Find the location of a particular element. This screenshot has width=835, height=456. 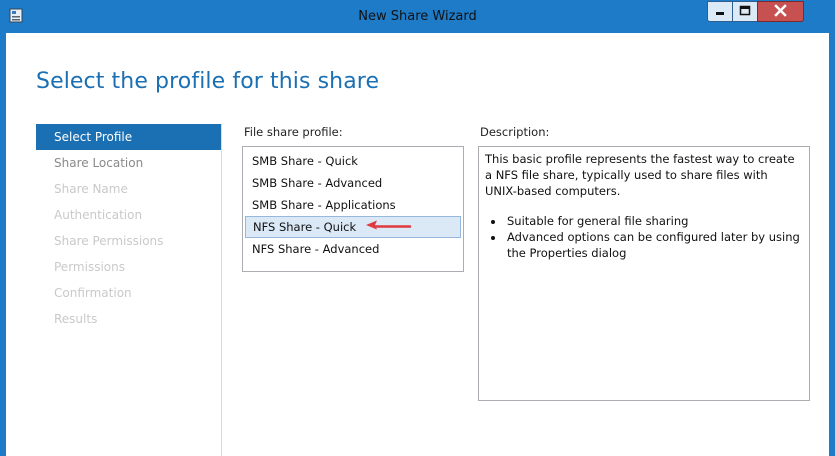

minimize-button is located at coordinates (720, 11).